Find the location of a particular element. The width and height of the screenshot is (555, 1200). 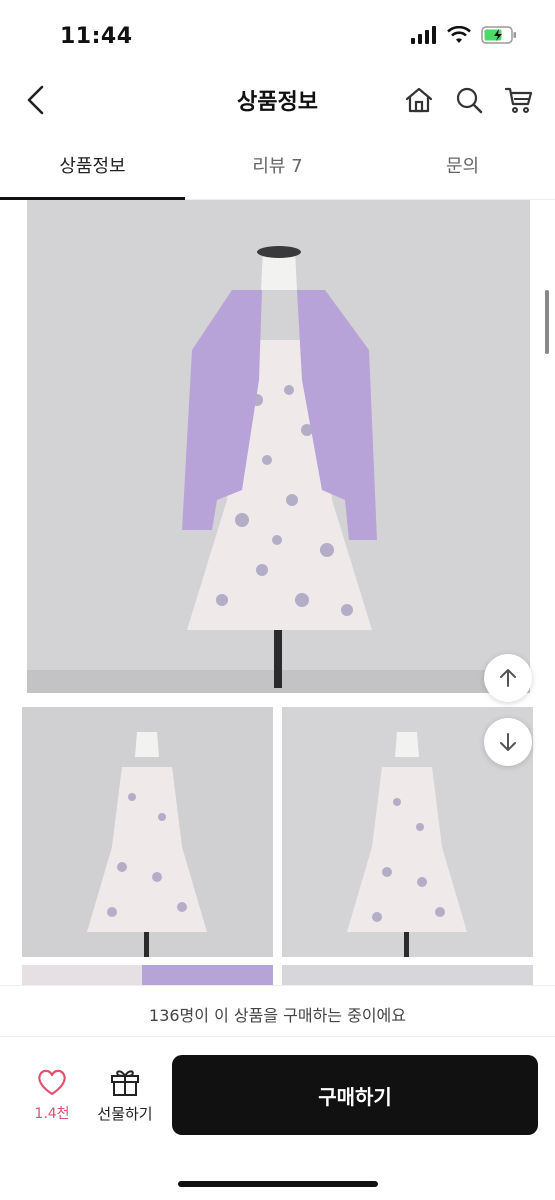

cart-button is located at coordinates (519, 100).